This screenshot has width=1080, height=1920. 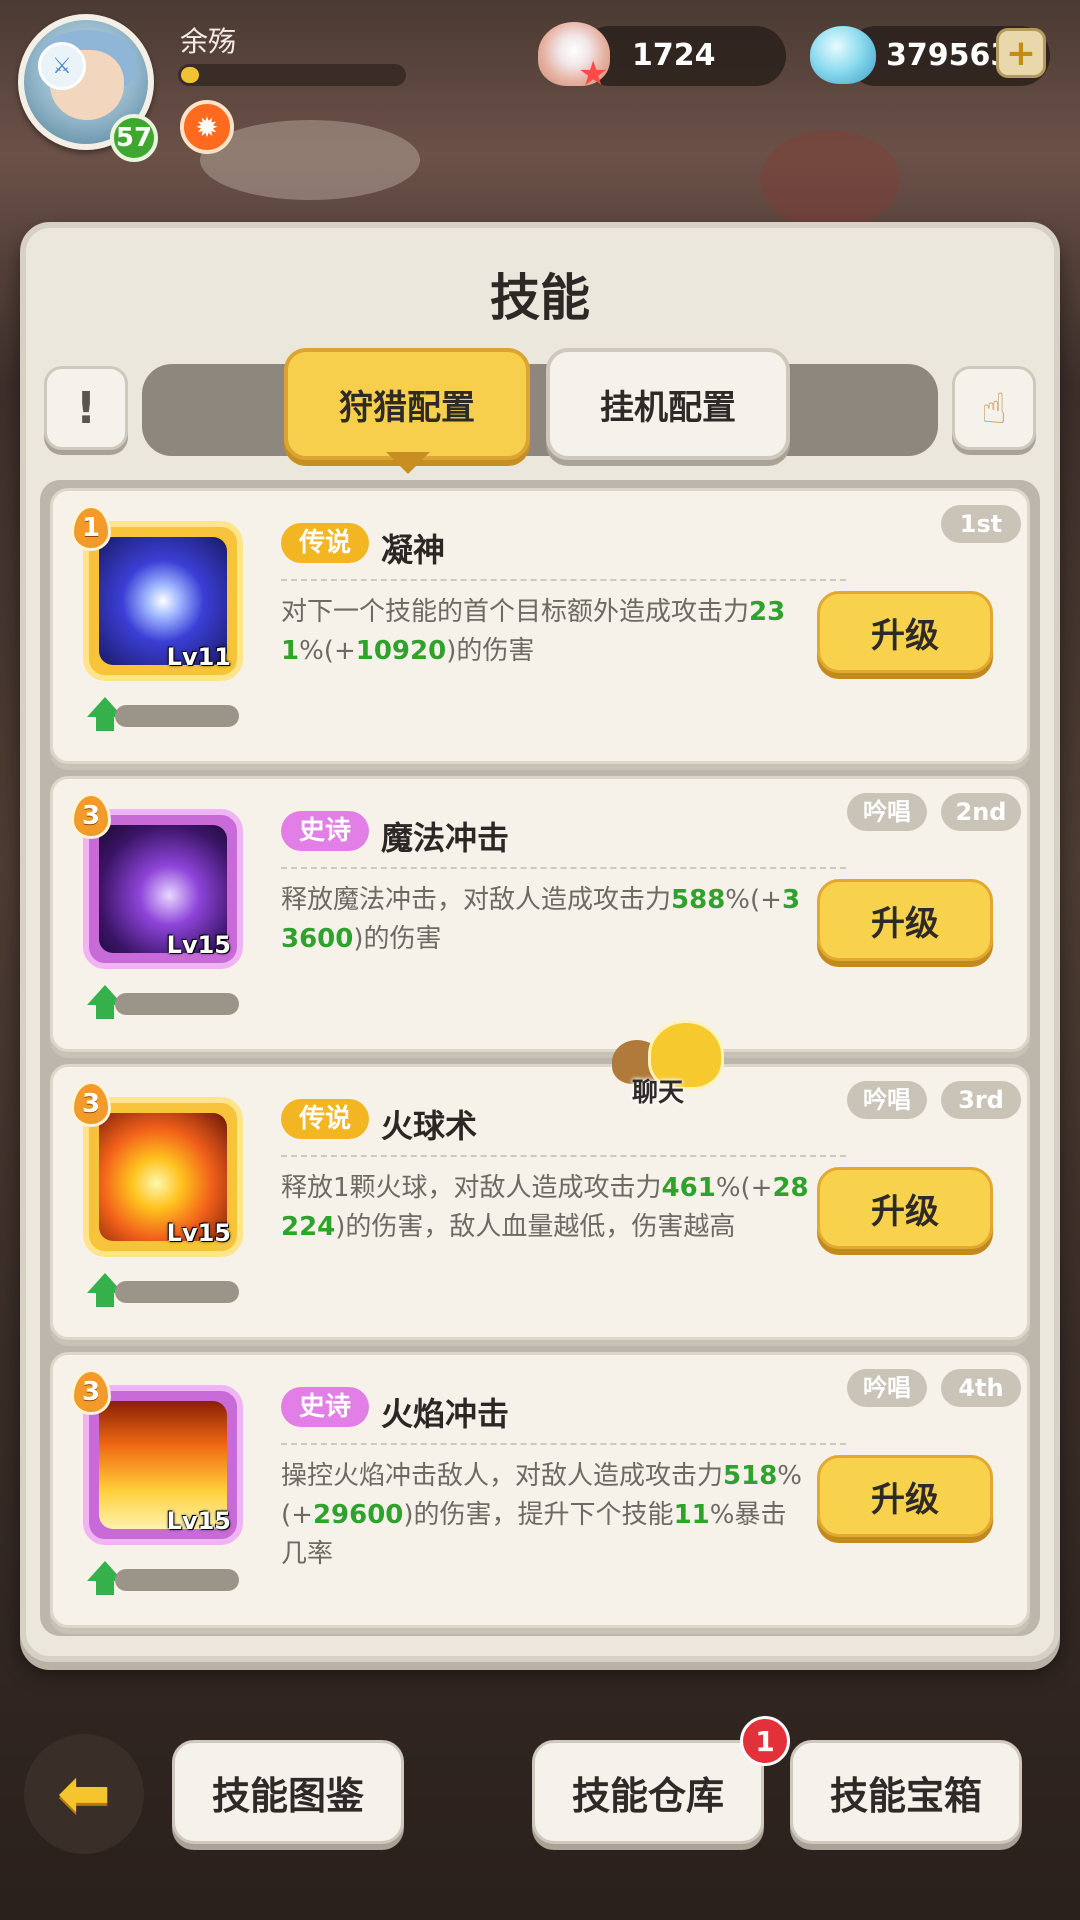 What do you see at coordinates (981, 524) in the screenshot?
I see `slot-order-tag: 1st` at bounding box center [981, 524].